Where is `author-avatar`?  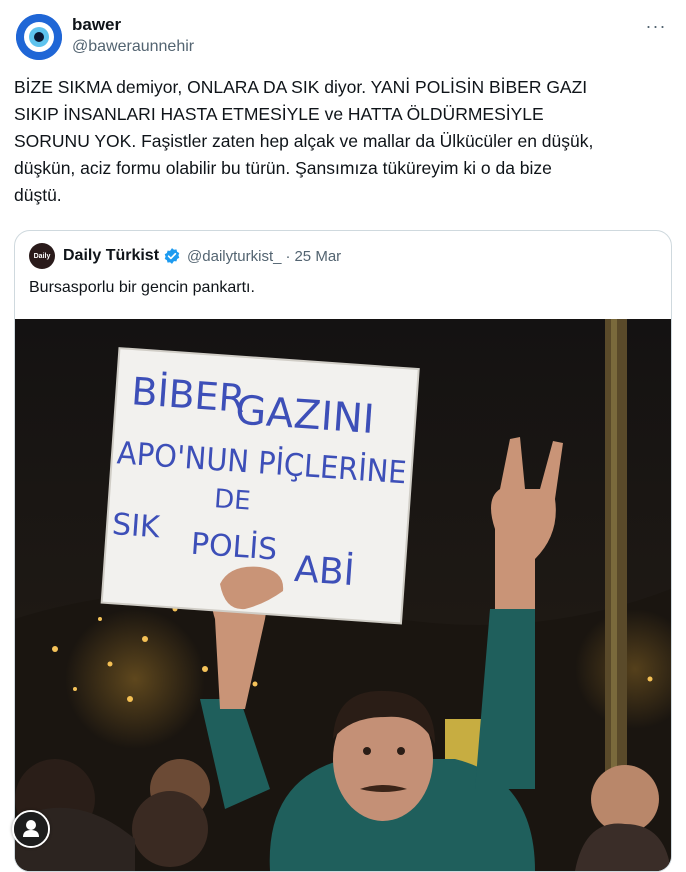
author-avatar is located at coordinates (39, 37).